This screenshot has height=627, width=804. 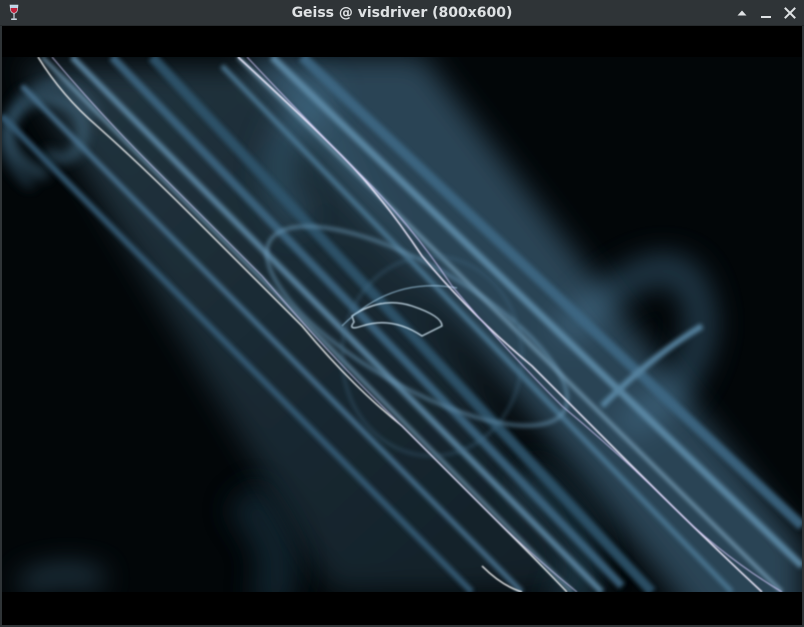 I want to click on title-bar: Geiss @ visdriver (800x600), so click(x=402, y=13).